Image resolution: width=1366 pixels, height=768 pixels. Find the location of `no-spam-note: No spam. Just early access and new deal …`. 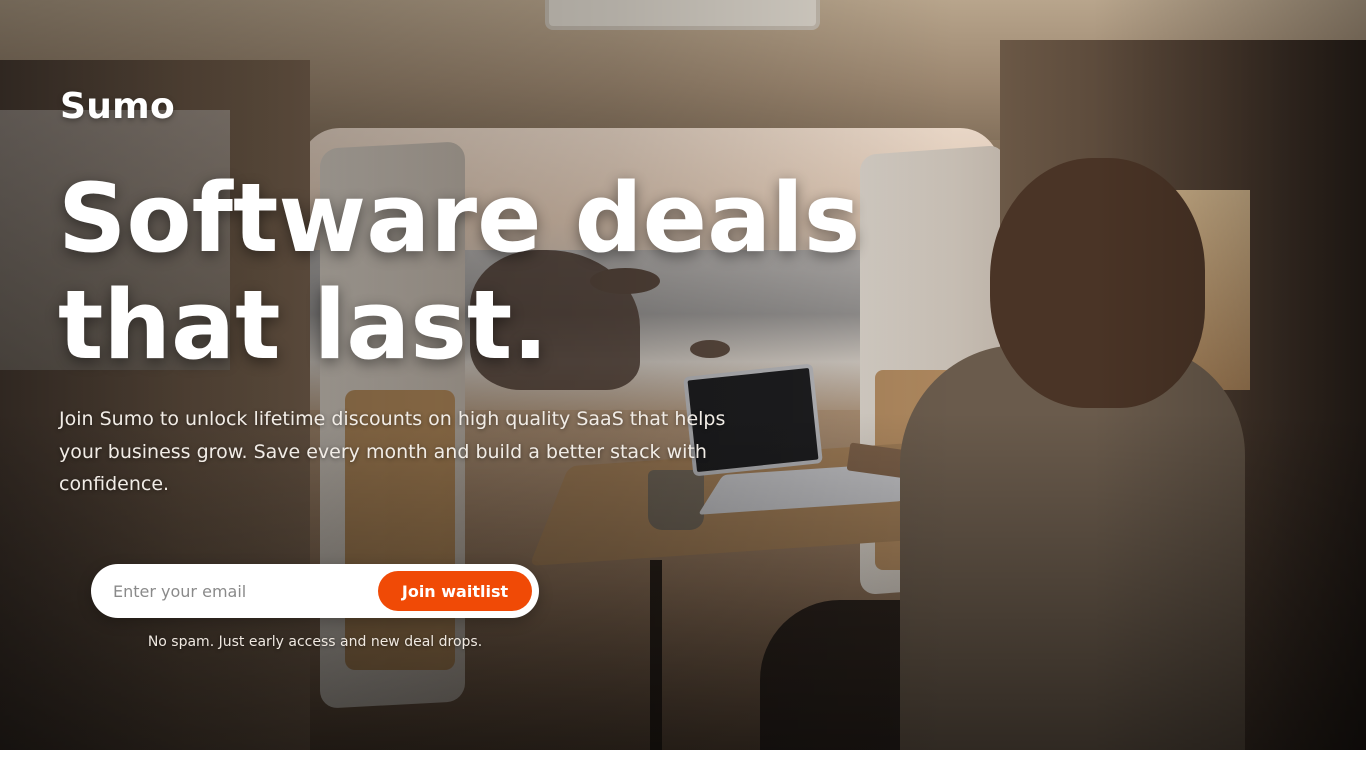

no-spam-note: No spam. Just early access and new deal … is located at coordinates (315, 642).